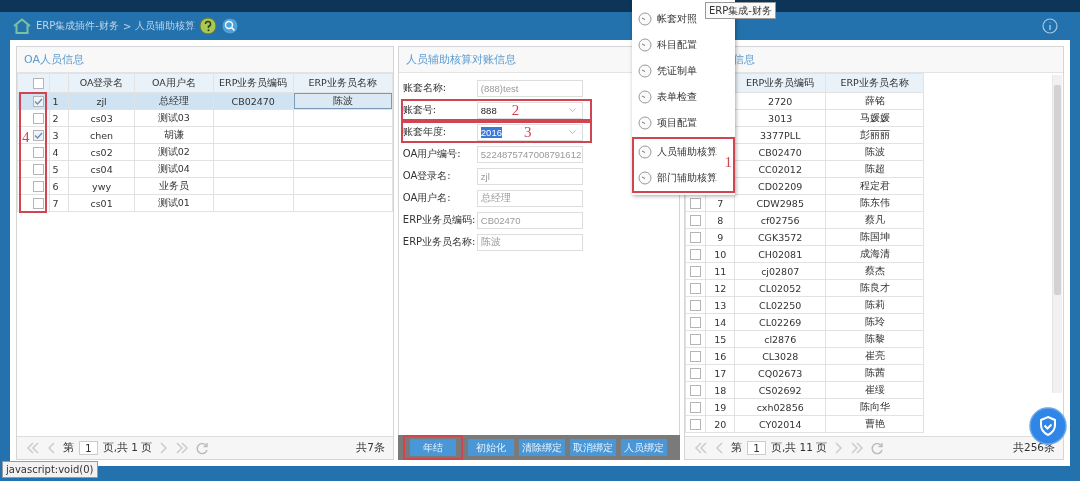 This screenshot has height=481, width=1080. Describe the element at coordinates (101, 101) in the screenshot. I see `table-cell: zjl` at that location.